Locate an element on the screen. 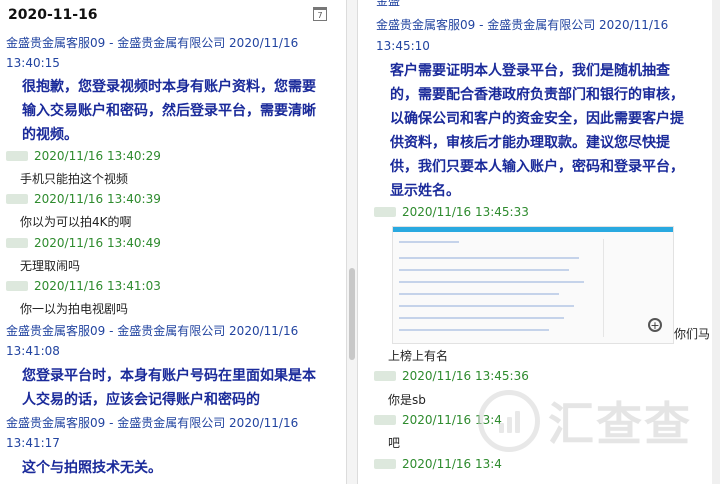  message-time: 13:41:17 is located at coordinates (33, 443).